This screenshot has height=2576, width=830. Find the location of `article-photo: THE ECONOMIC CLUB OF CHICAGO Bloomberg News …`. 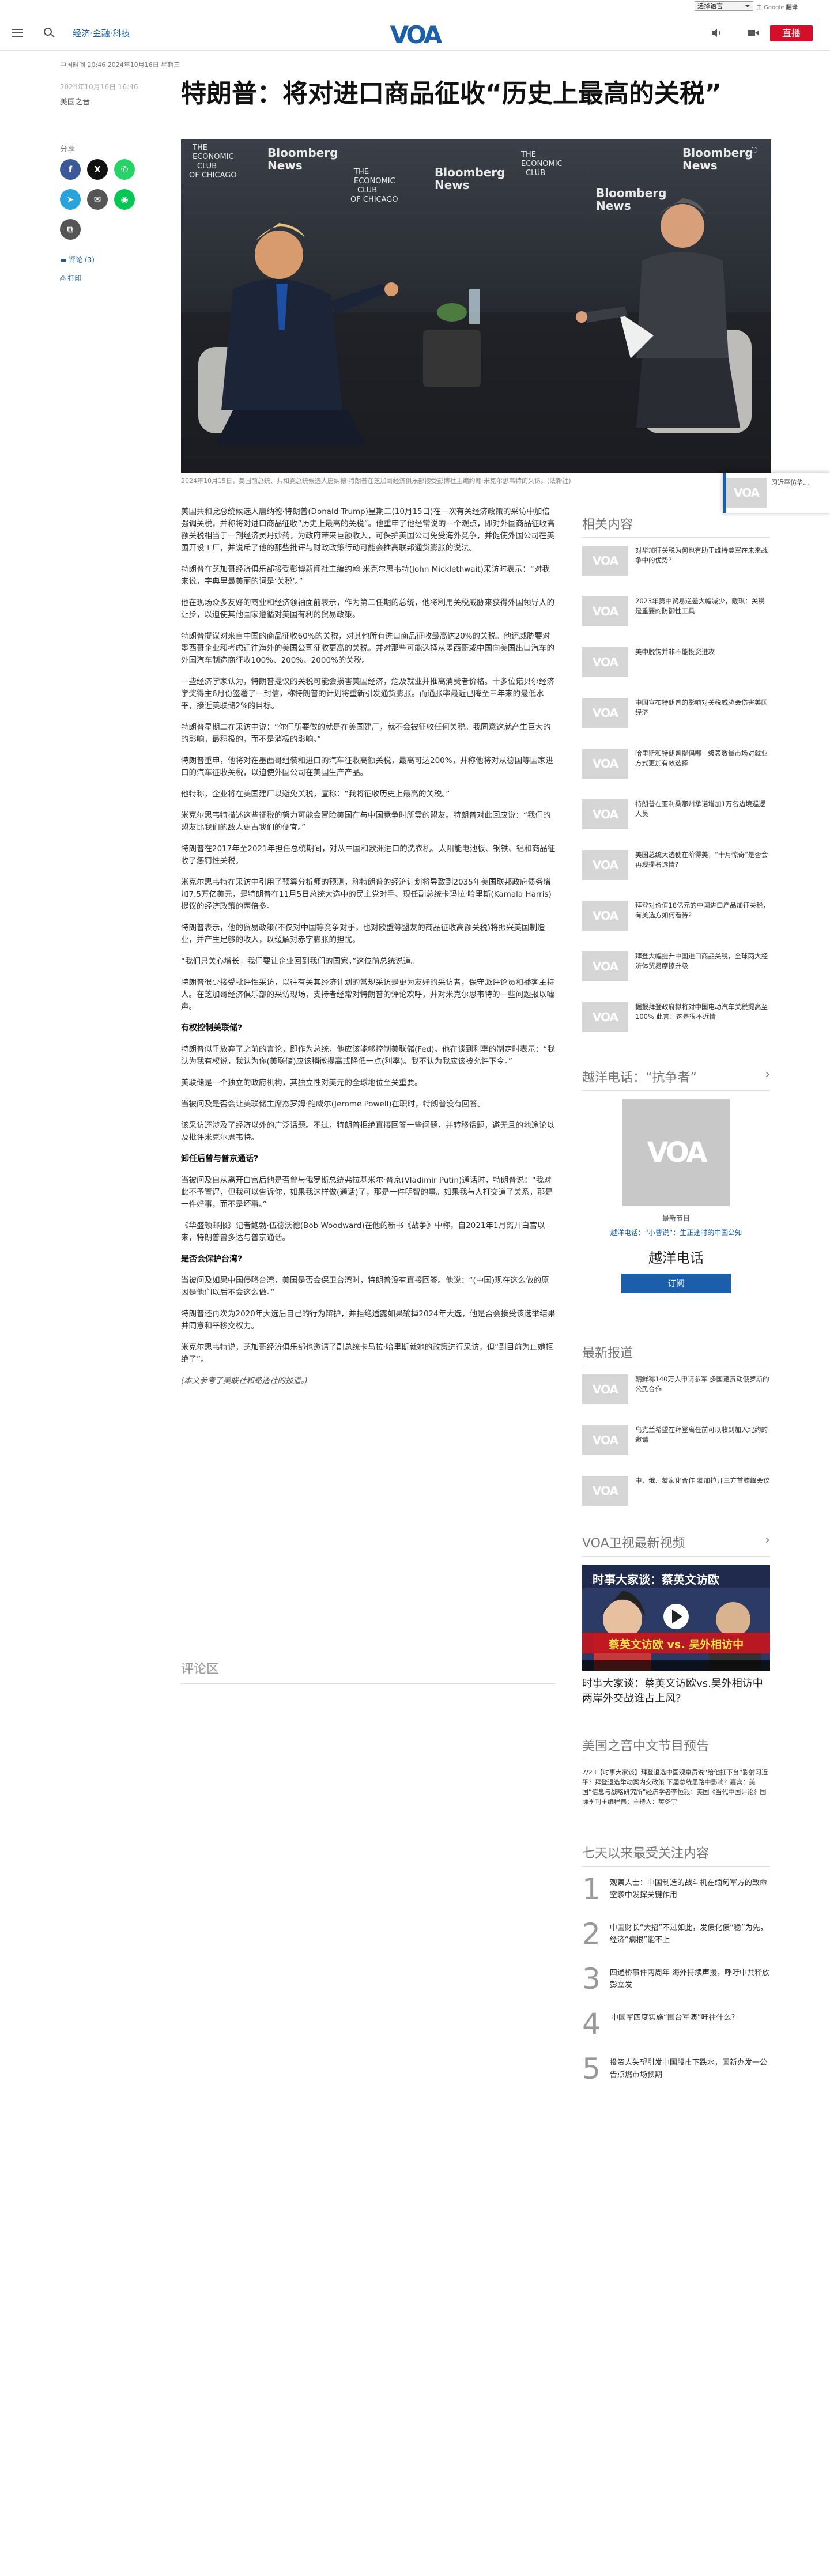

article-photo: THE ECONOMIC CLUB OF CHICAGO Bloomberg News … is located at coordinates (476, 306).